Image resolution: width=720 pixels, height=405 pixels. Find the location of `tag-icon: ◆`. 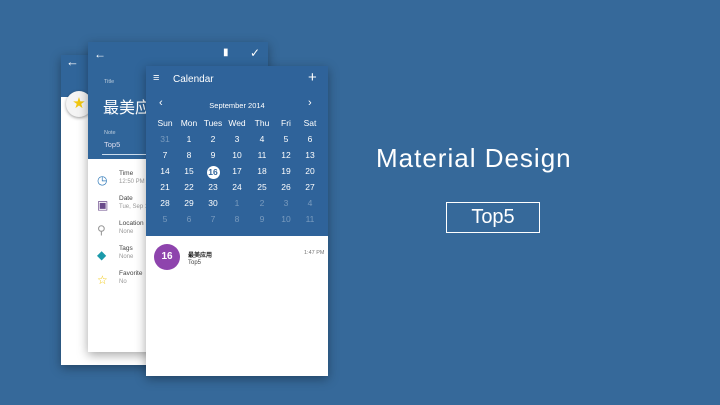

tag-icon: ◆ is located at coordinates (102, 255).